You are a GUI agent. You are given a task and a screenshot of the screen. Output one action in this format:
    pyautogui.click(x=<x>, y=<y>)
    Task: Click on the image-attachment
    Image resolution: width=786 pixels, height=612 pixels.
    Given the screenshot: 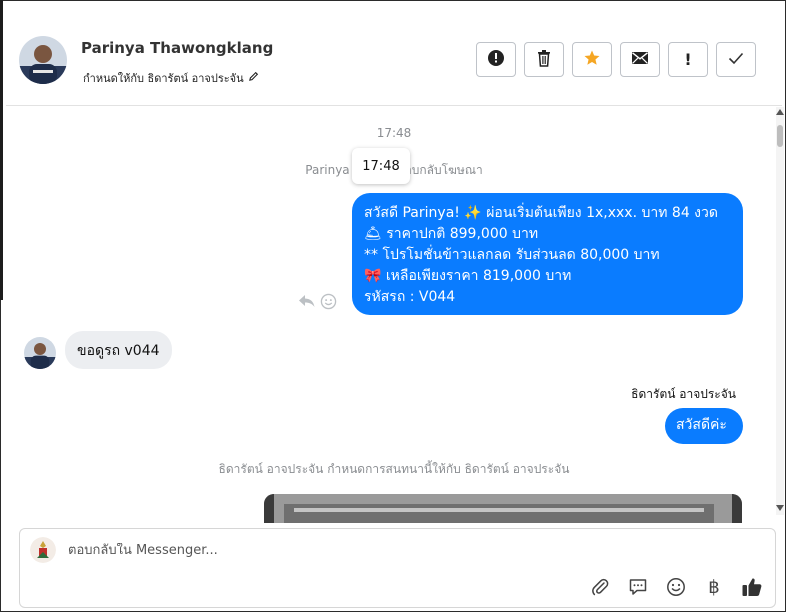 What is the action you would take?
    pyautogui.click(x=503, y=508)
    